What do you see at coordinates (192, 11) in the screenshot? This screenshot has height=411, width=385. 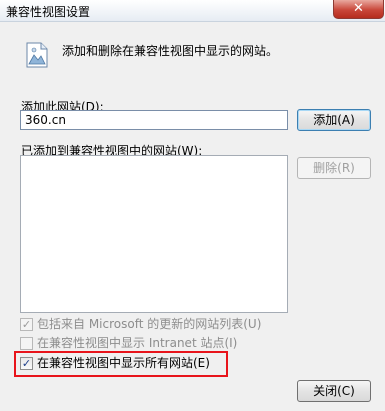 I see `title-bar: 兼容性视图设置 ✕` at bounding box center [192, 11].